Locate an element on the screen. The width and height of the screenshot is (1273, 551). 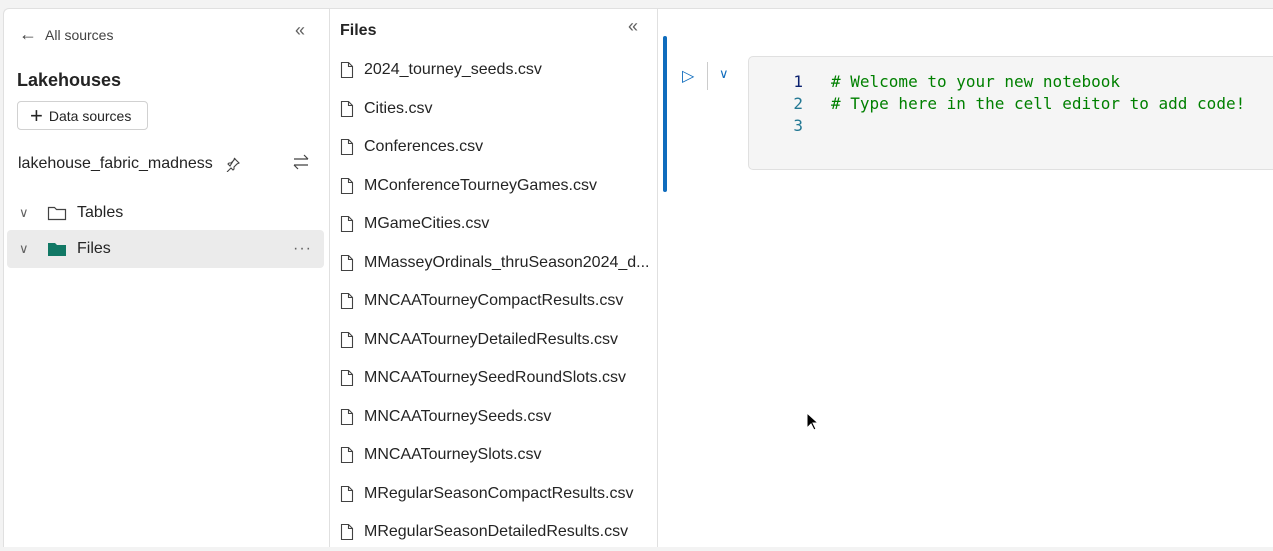
file-name: 2024_tourney_seeds.csv is located at coordinates (453, 69).